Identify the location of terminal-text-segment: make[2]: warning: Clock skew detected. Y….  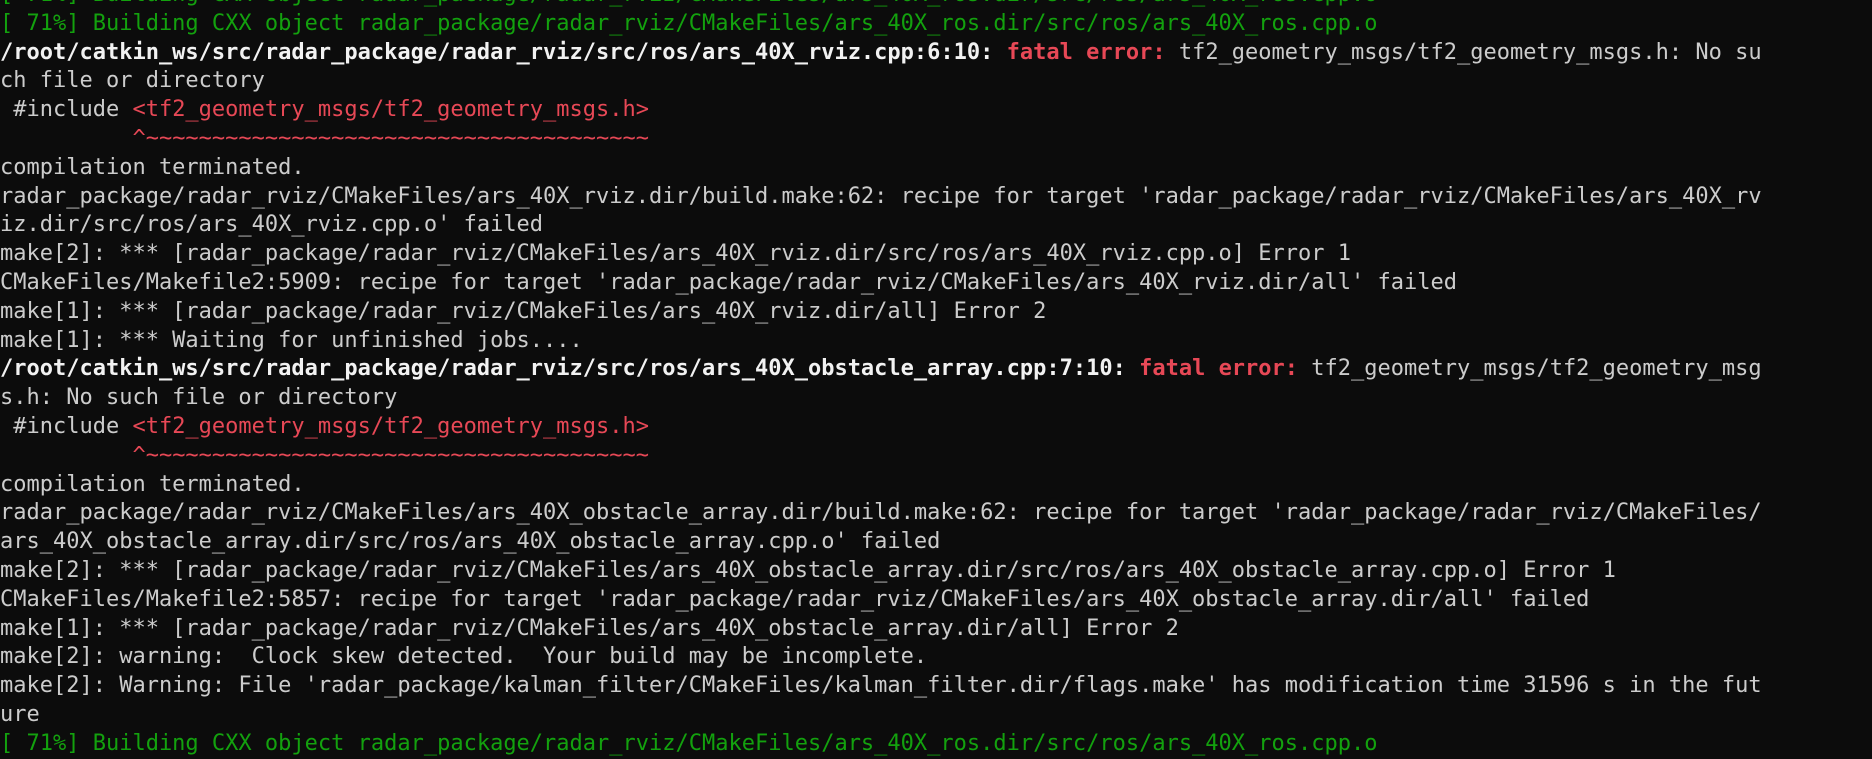
(464, 657).